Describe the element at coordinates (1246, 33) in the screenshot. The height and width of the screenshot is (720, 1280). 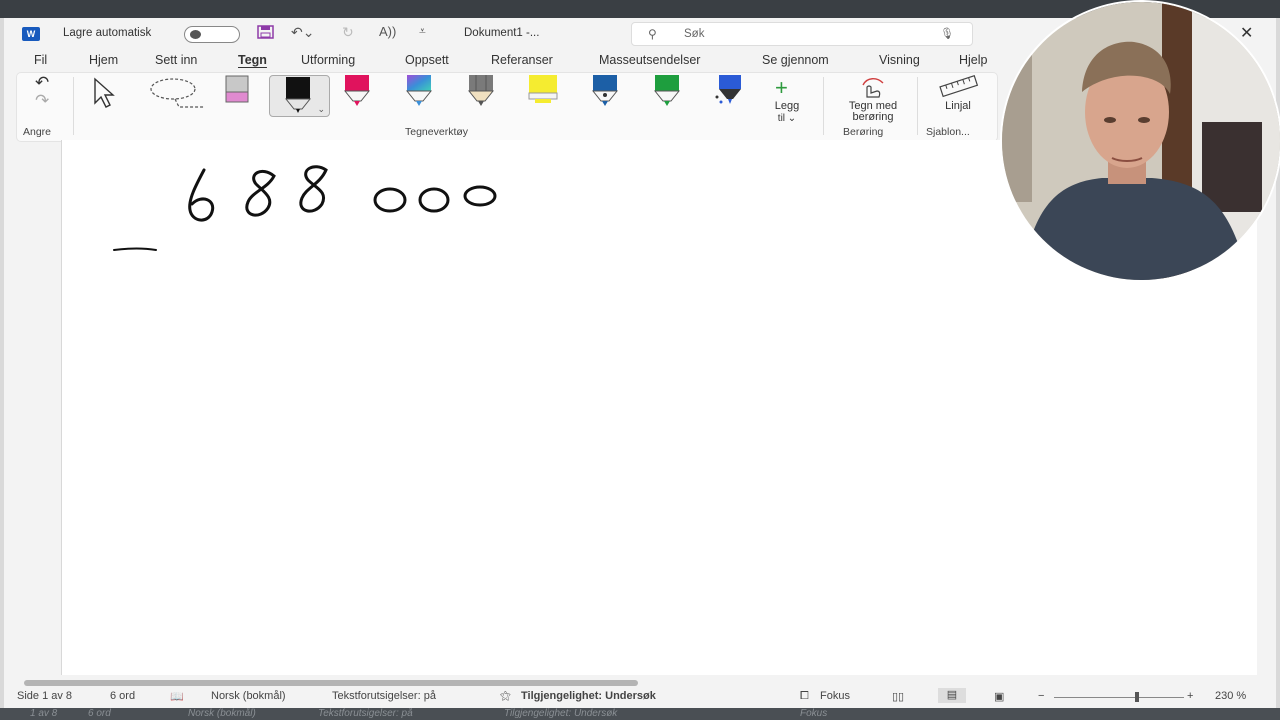
I see `close-window-icon: ✕` at that location.